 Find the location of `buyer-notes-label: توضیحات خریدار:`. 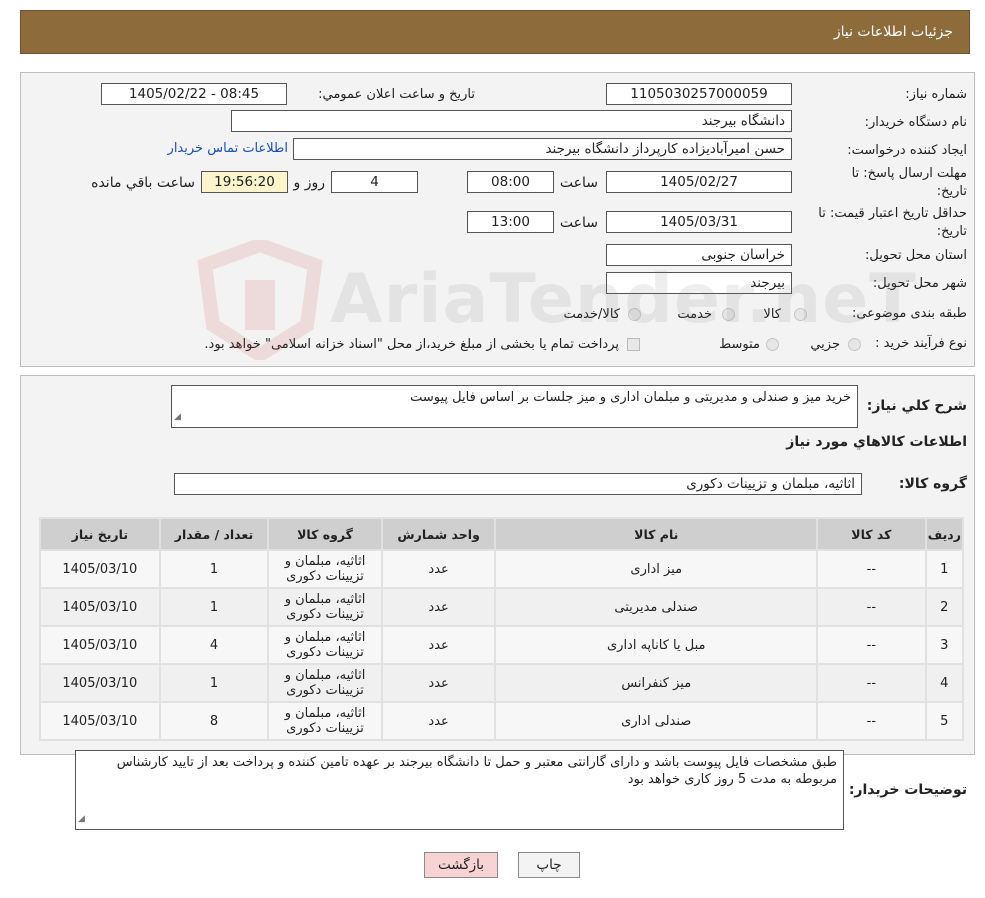

buyer-notes-label: توضیحات خریدار: is located at coordinates (907, 790).